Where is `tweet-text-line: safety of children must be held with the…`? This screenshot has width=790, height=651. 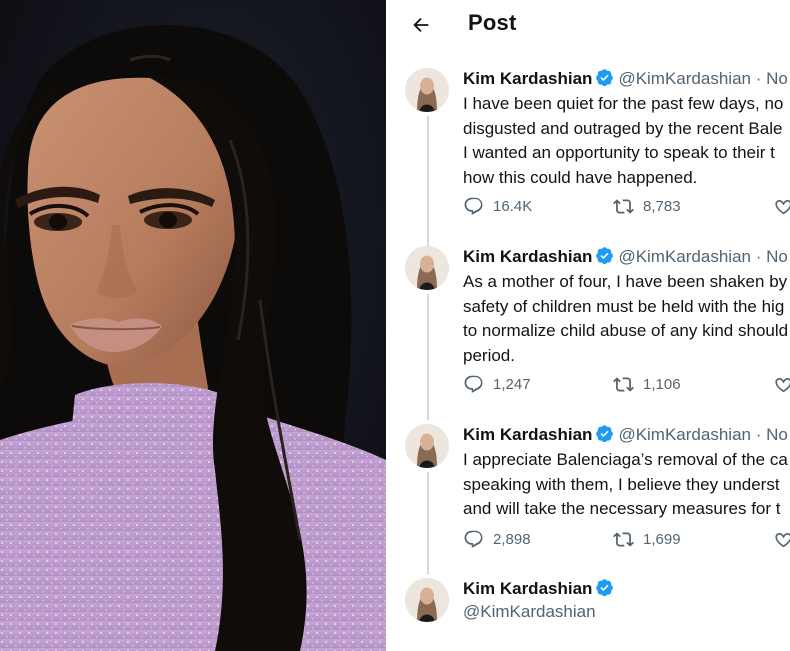
tweet-text-line: safety of children must be held with the… is located at coordinates (624, 306).